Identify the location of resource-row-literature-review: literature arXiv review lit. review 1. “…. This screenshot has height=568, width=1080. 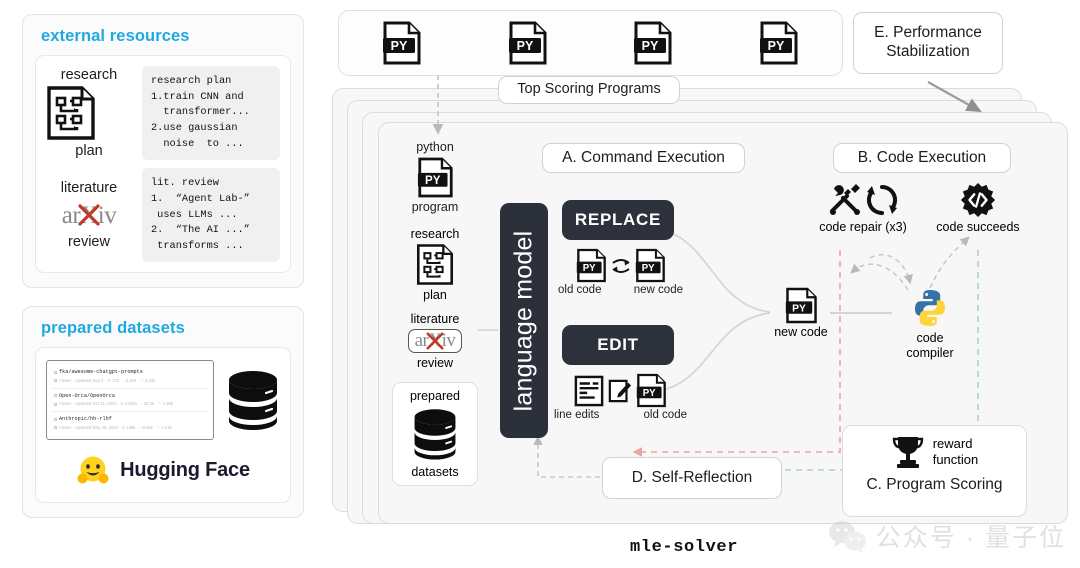
(163, 215).